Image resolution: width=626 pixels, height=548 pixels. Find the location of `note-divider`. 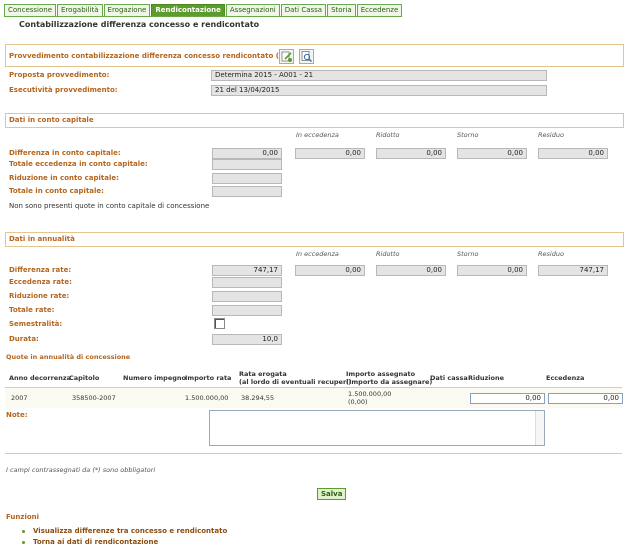

note-divider is located at coordinates (313, 453).